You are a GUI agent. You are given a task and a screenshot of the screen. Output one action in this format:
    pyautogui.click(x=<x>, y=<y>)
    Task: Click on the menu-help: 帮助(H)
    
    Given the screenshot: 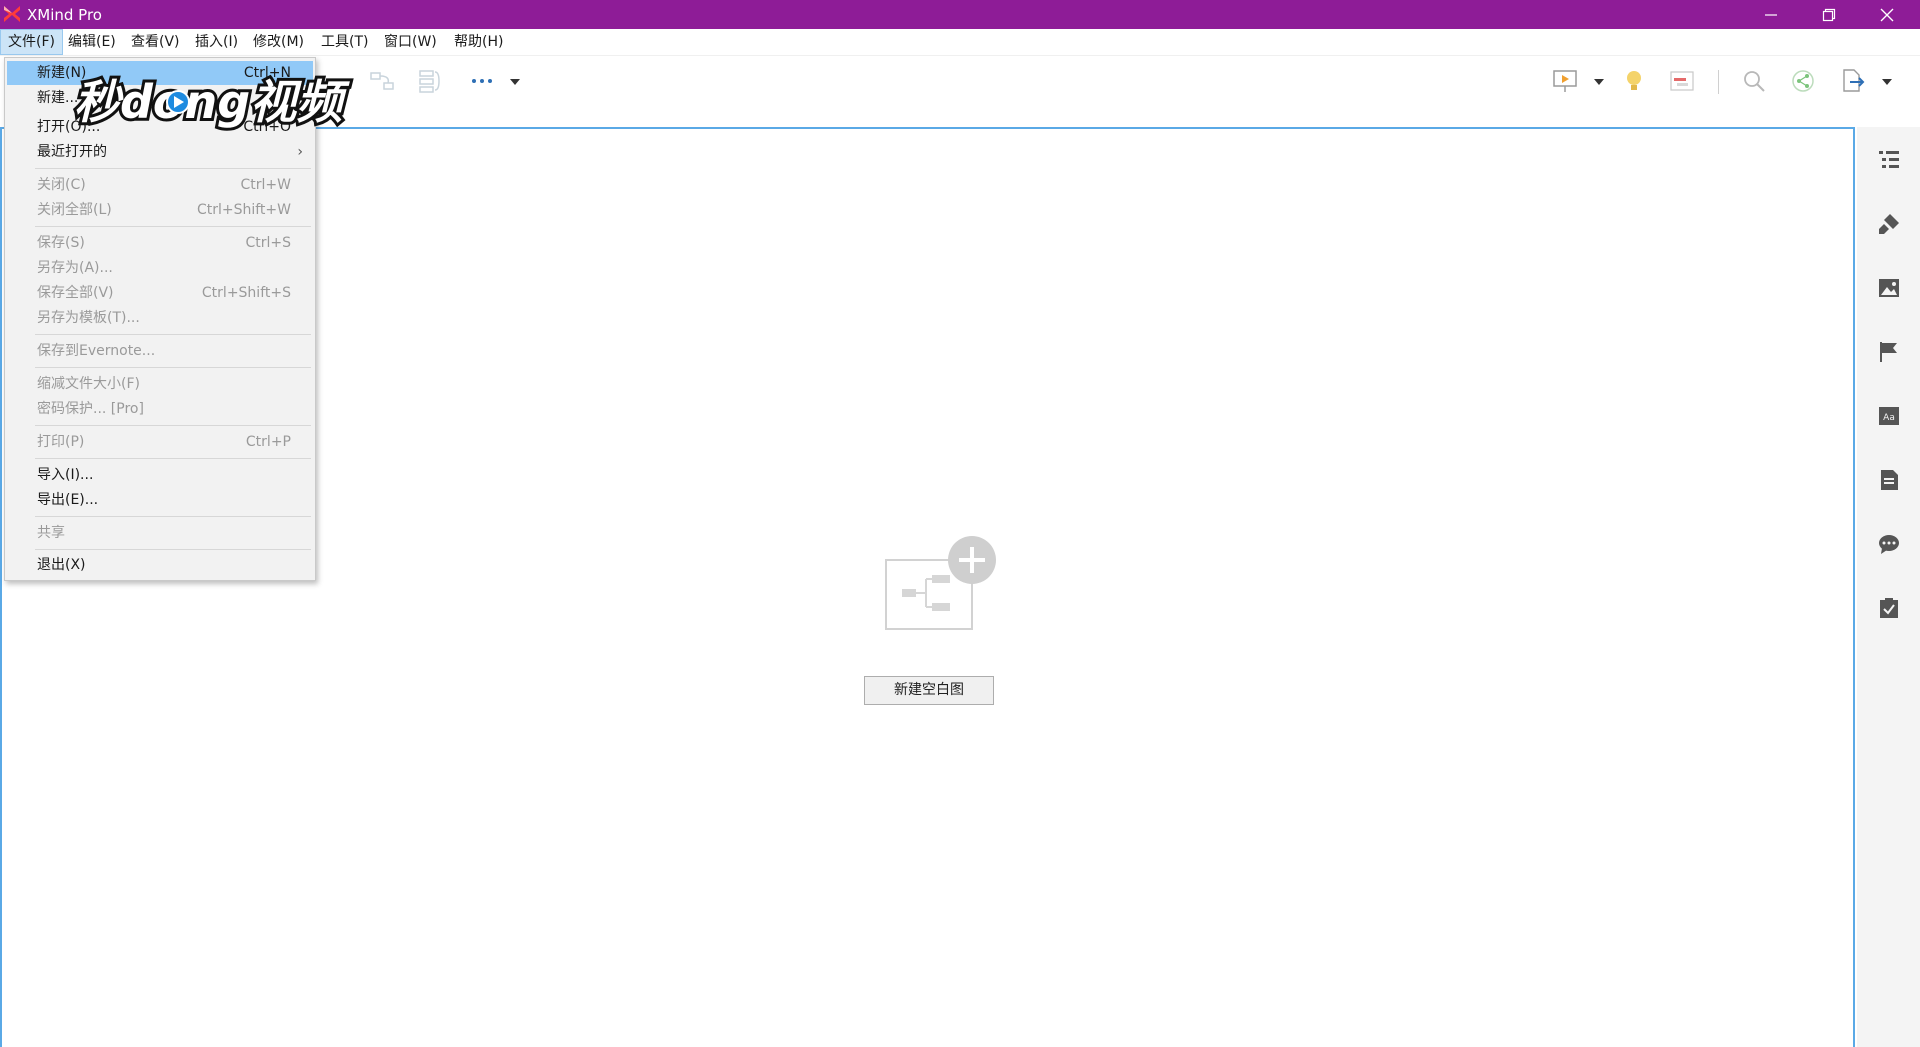 What is the action you would take?
    pyautogui.click(x=478, y=42)
    